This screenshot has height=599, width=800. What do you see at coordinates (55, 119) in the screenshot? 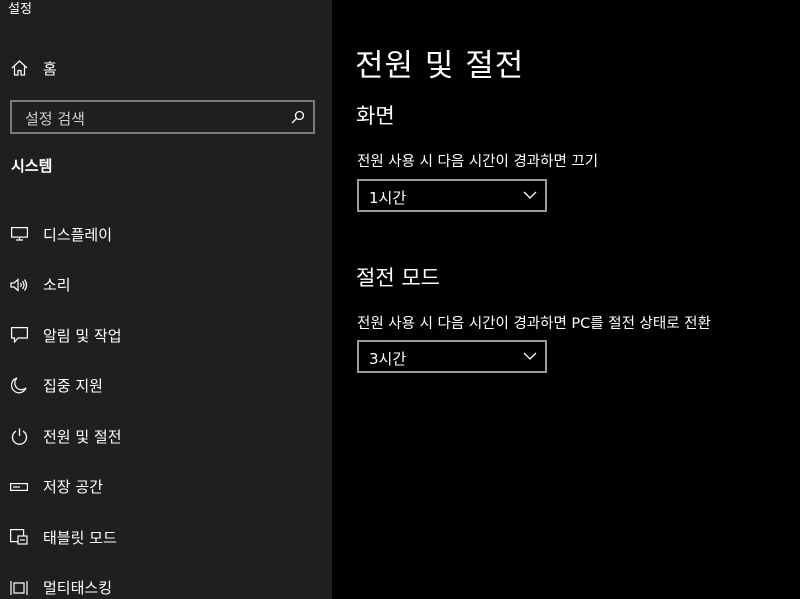
I see `search-placeholder: 설정 검색` at bounding box center [55, 119].